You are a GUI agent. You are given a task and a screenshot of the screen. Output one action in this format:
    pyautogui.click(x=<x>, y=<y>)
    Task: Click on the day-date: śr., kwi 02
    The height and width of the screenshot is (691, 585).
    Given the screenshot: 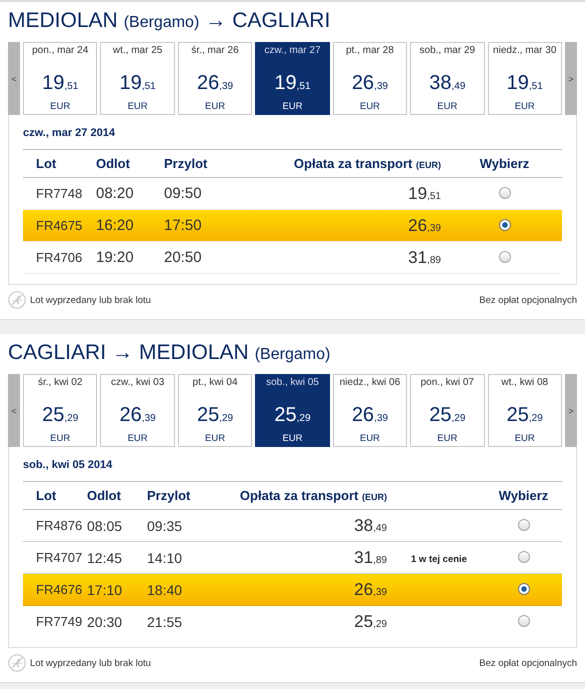 What is the action you would take?
    pyautogui.click(x=60, y=382)
    